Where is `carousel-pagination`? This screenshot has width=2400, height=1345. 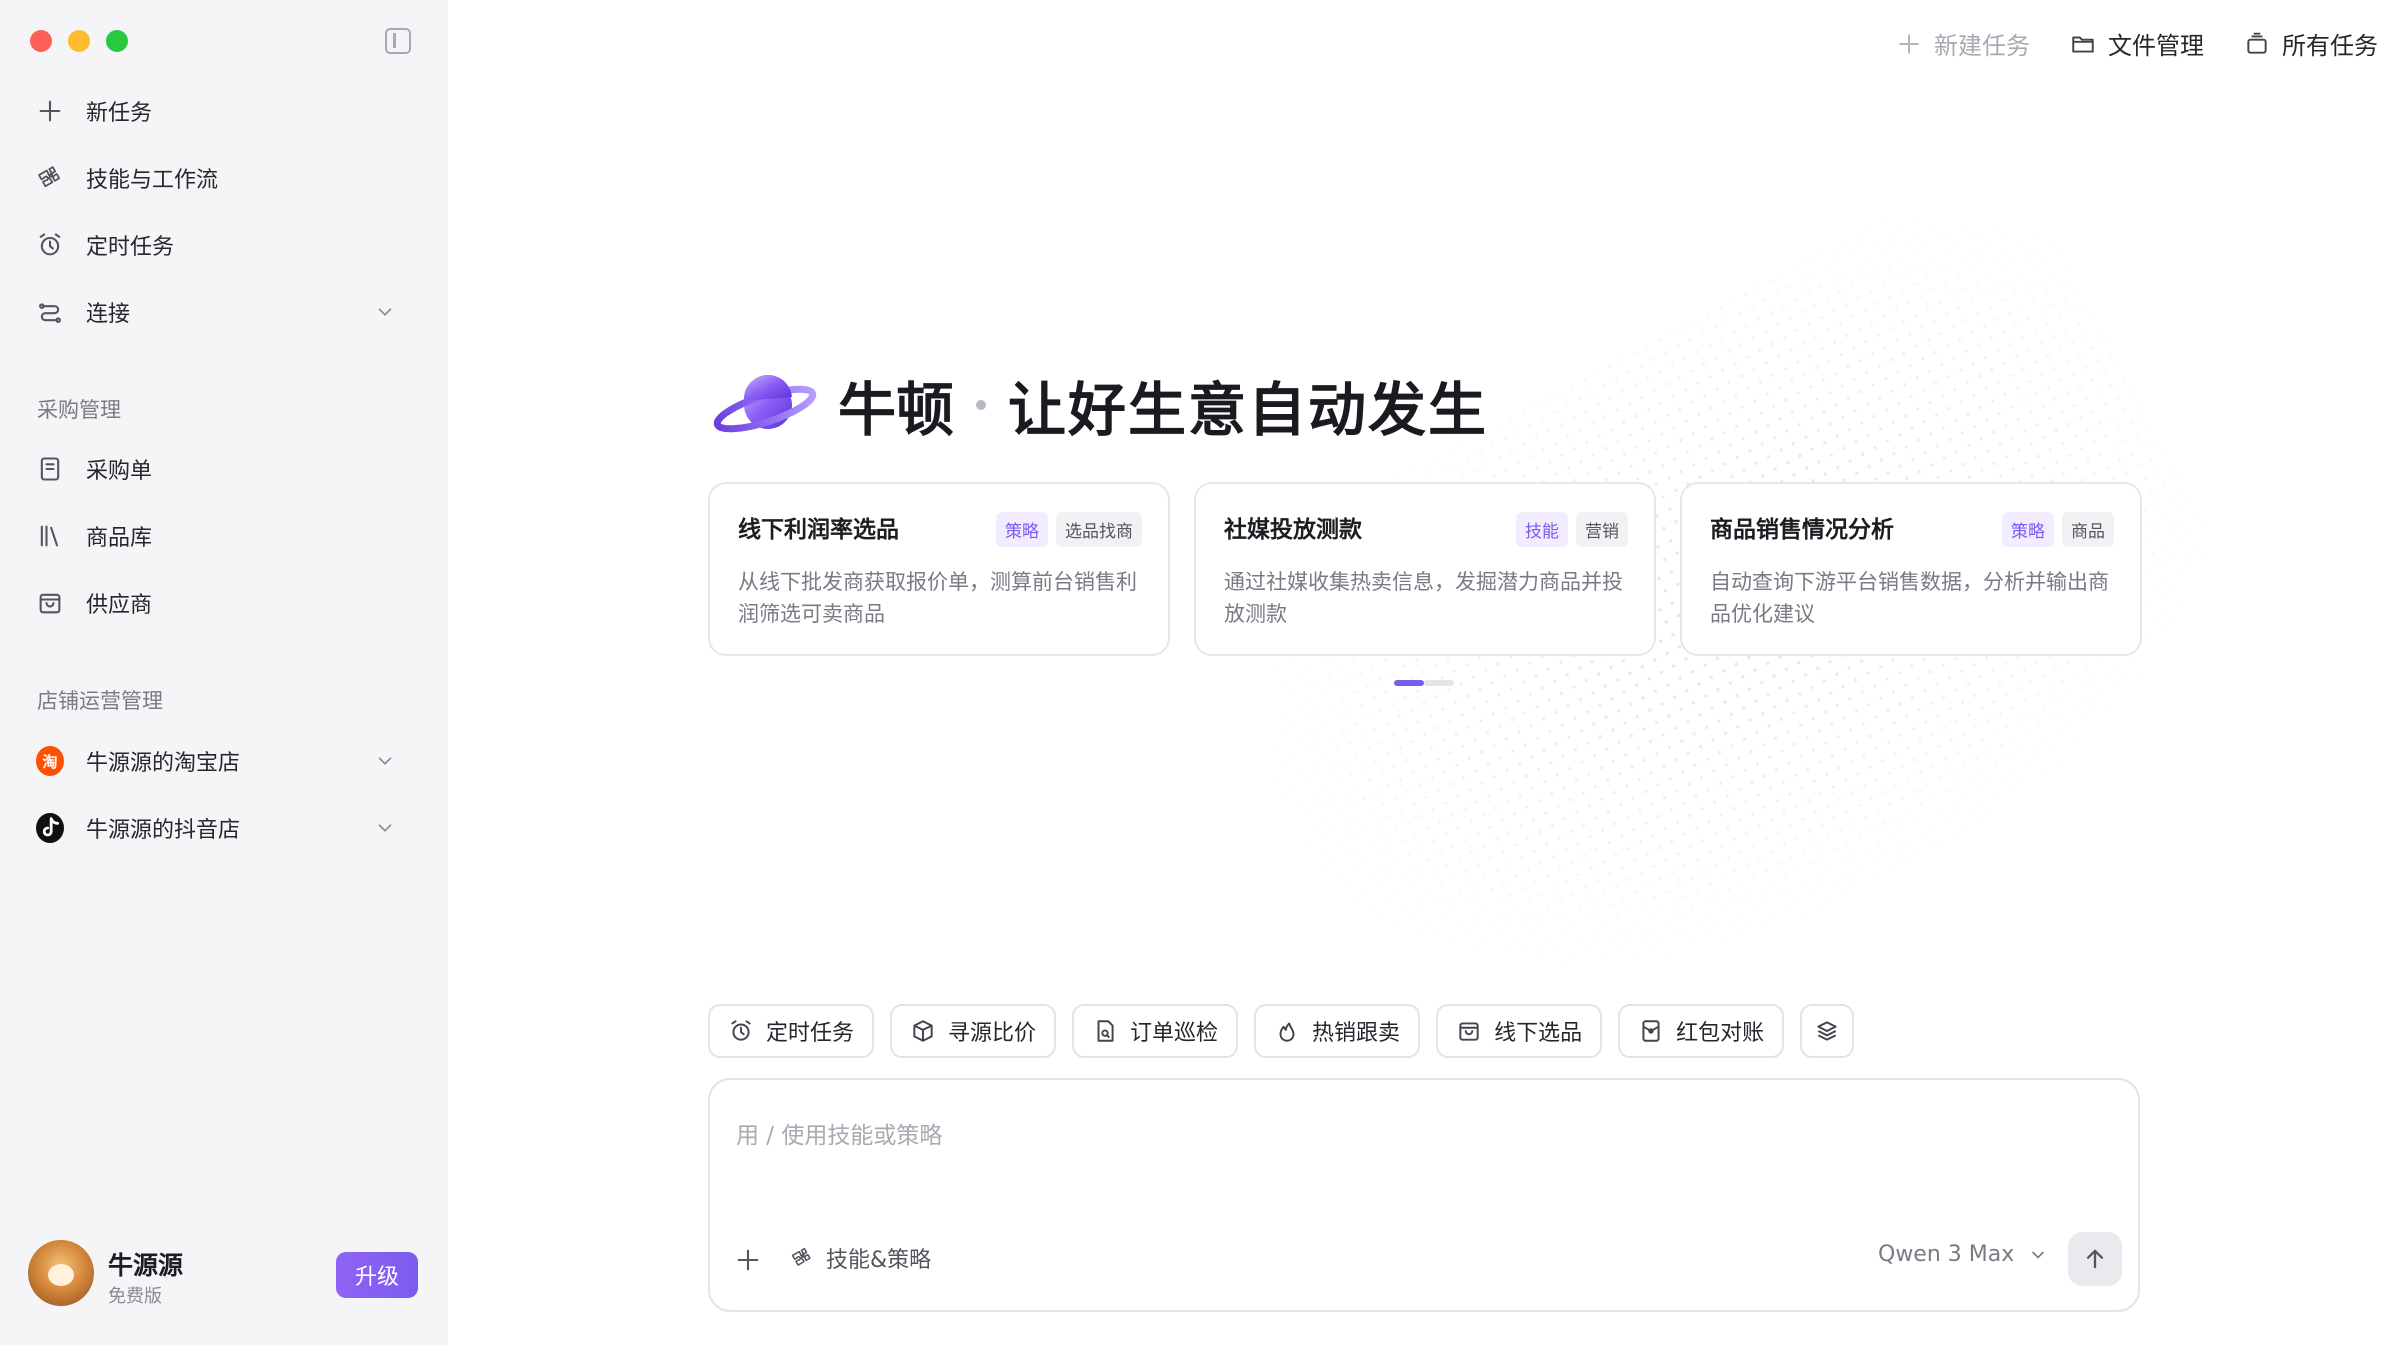 carousel-pagination is located at coordinates (1424, 683).